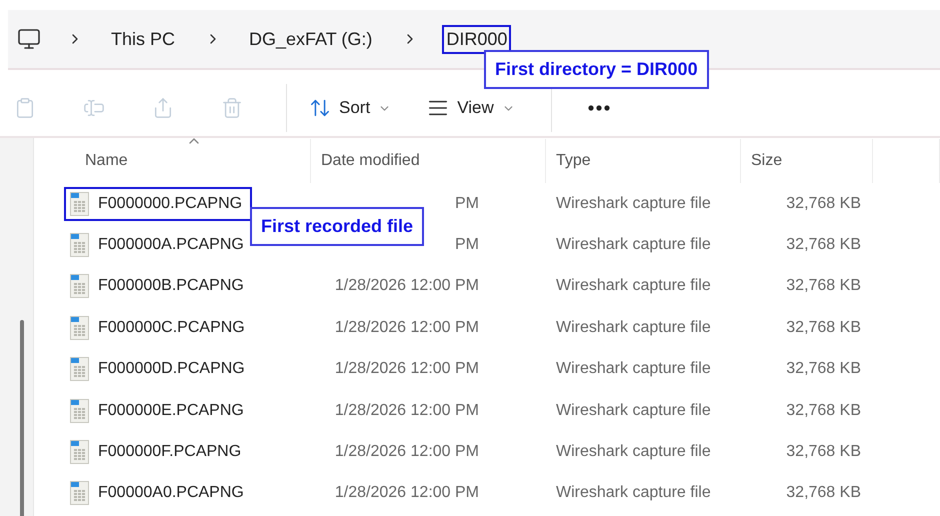 The image size is (940, 516). I want to click on name-cell: F000000B.PCAPNG, so click(159, 286).